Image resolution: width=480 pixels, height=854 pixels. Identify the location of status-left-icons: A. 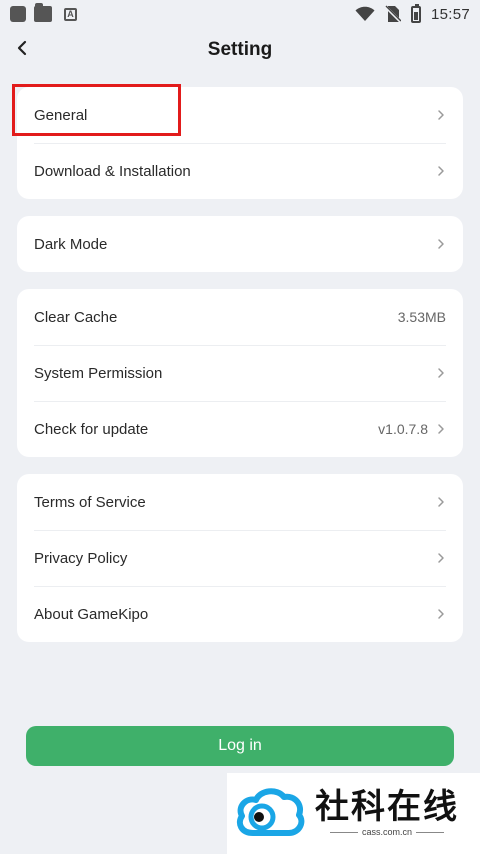
(43, 12).